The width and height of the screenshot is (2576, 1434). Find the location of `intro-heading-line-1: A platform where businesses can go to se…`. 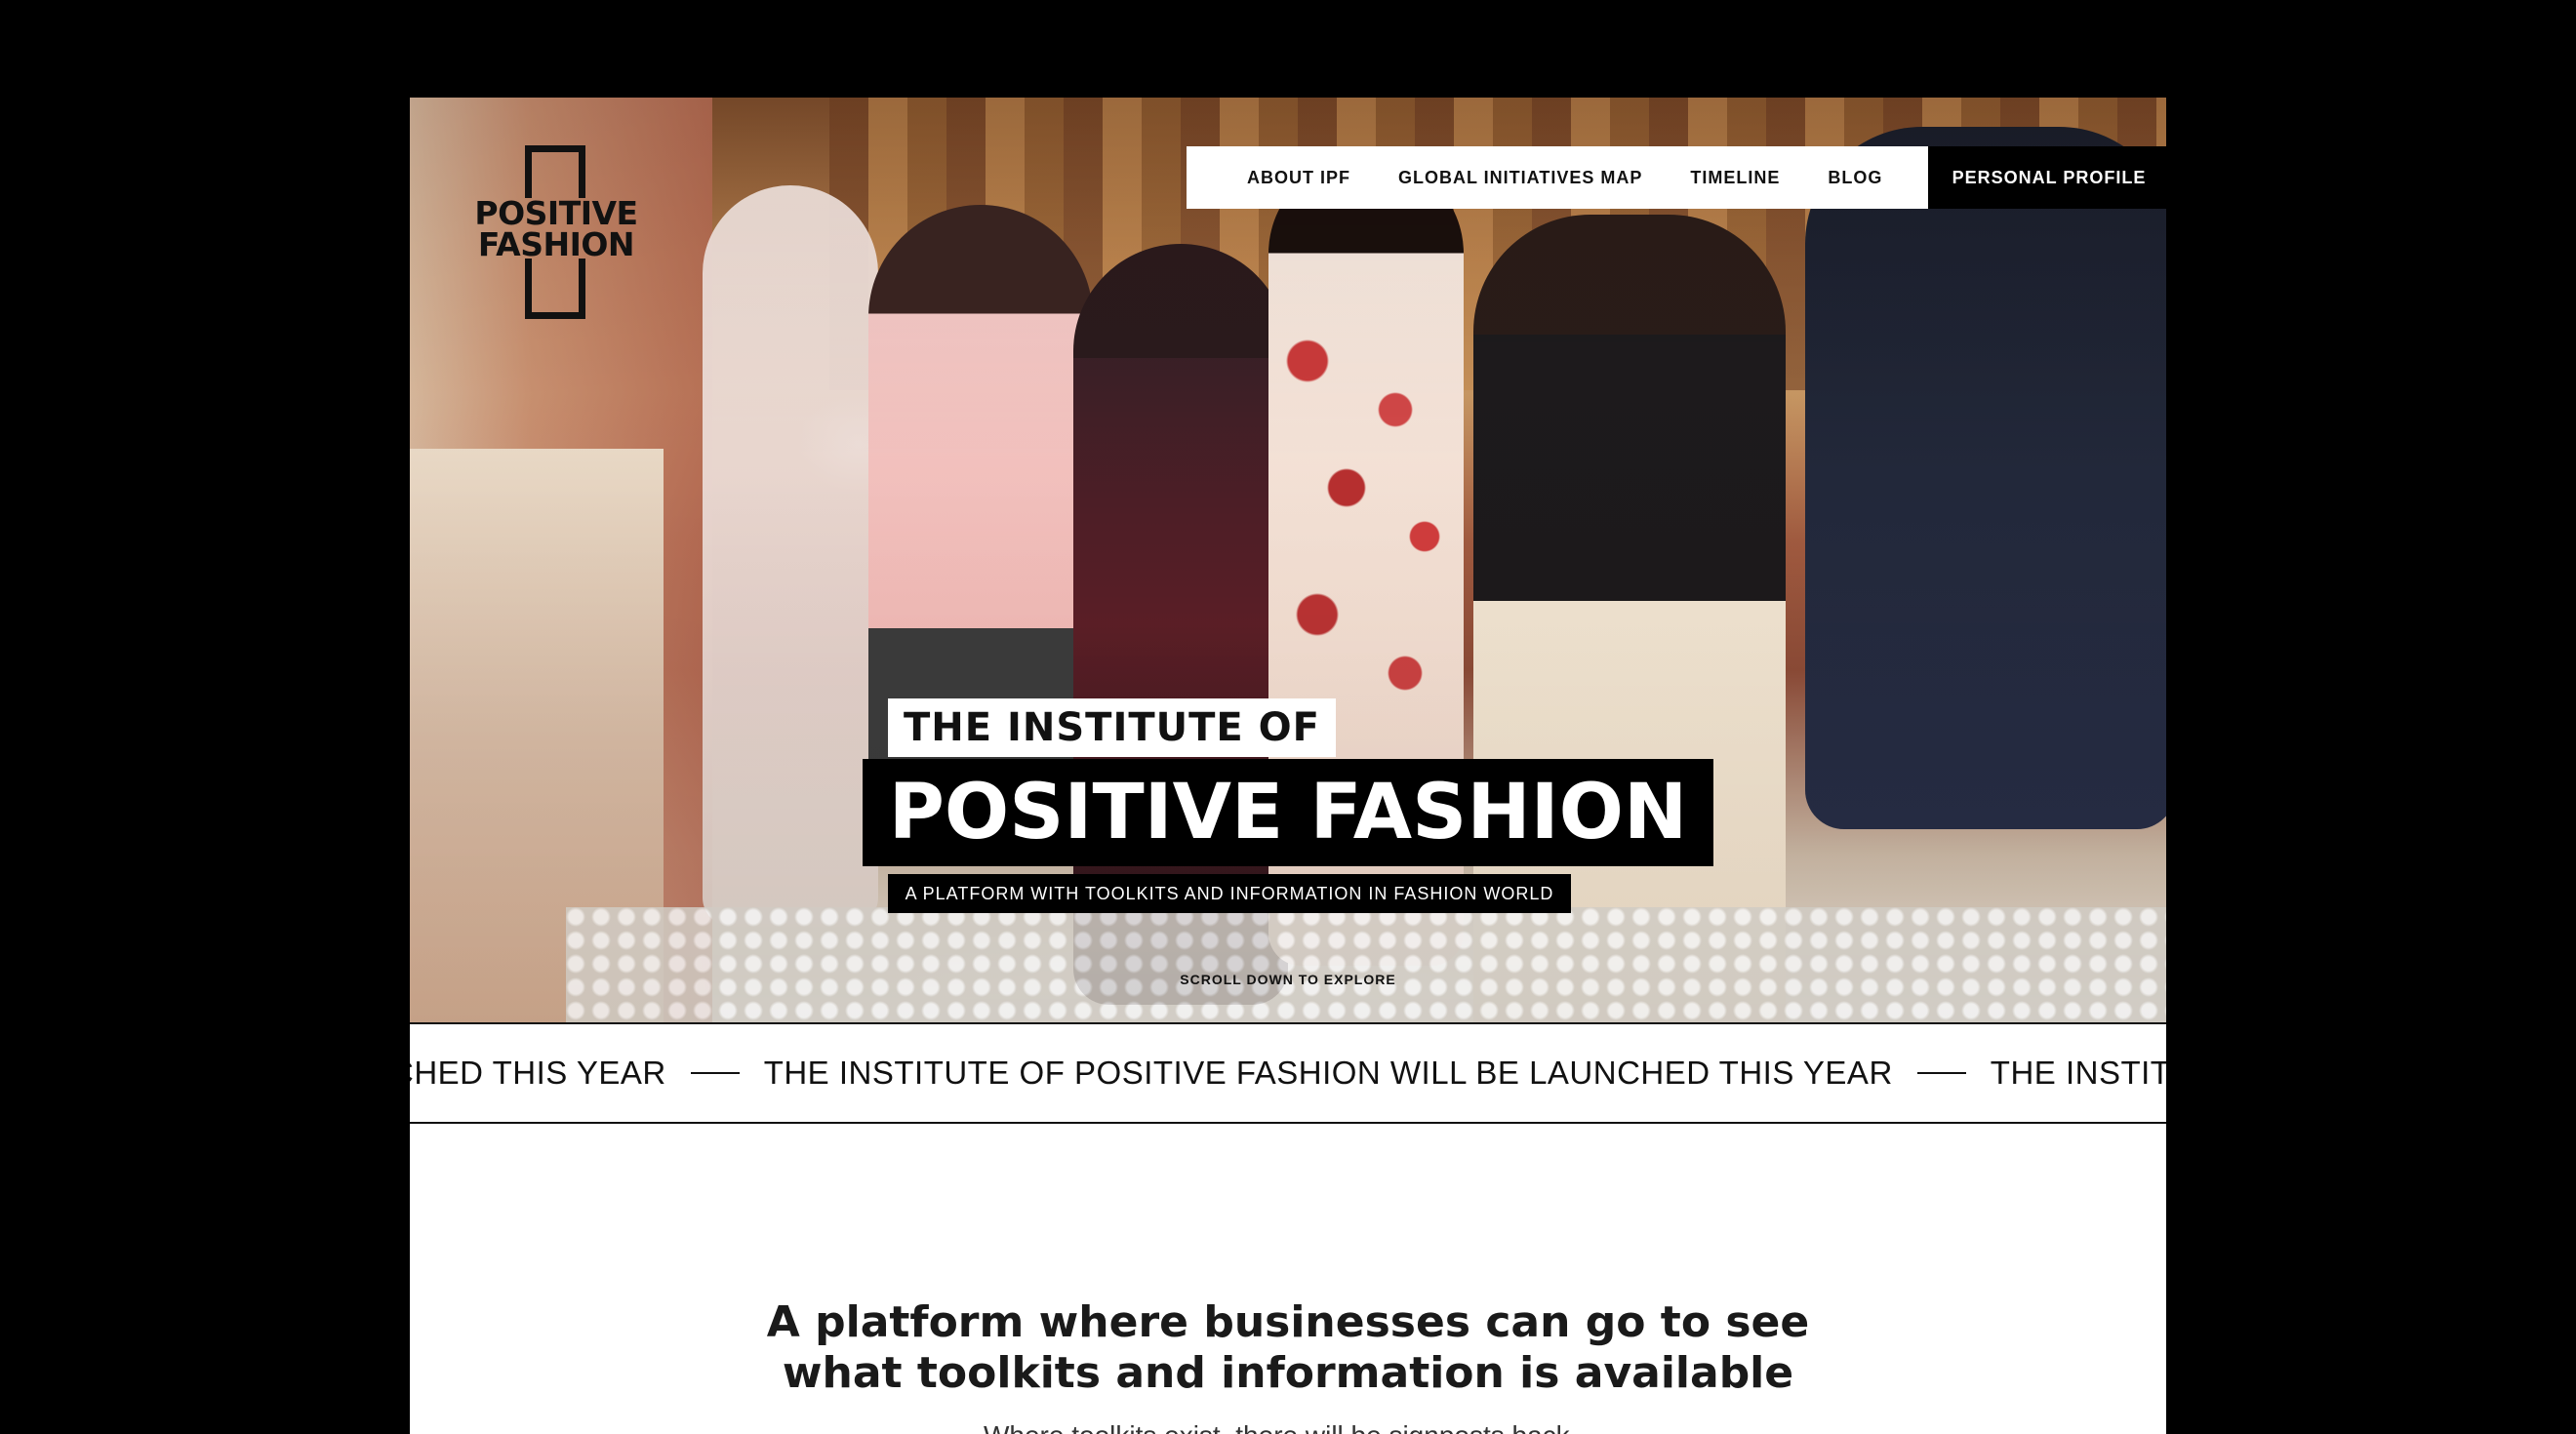

intro-heading-line-1: A platform where businesses can go to se… is located at coordinates (1288, 1322).